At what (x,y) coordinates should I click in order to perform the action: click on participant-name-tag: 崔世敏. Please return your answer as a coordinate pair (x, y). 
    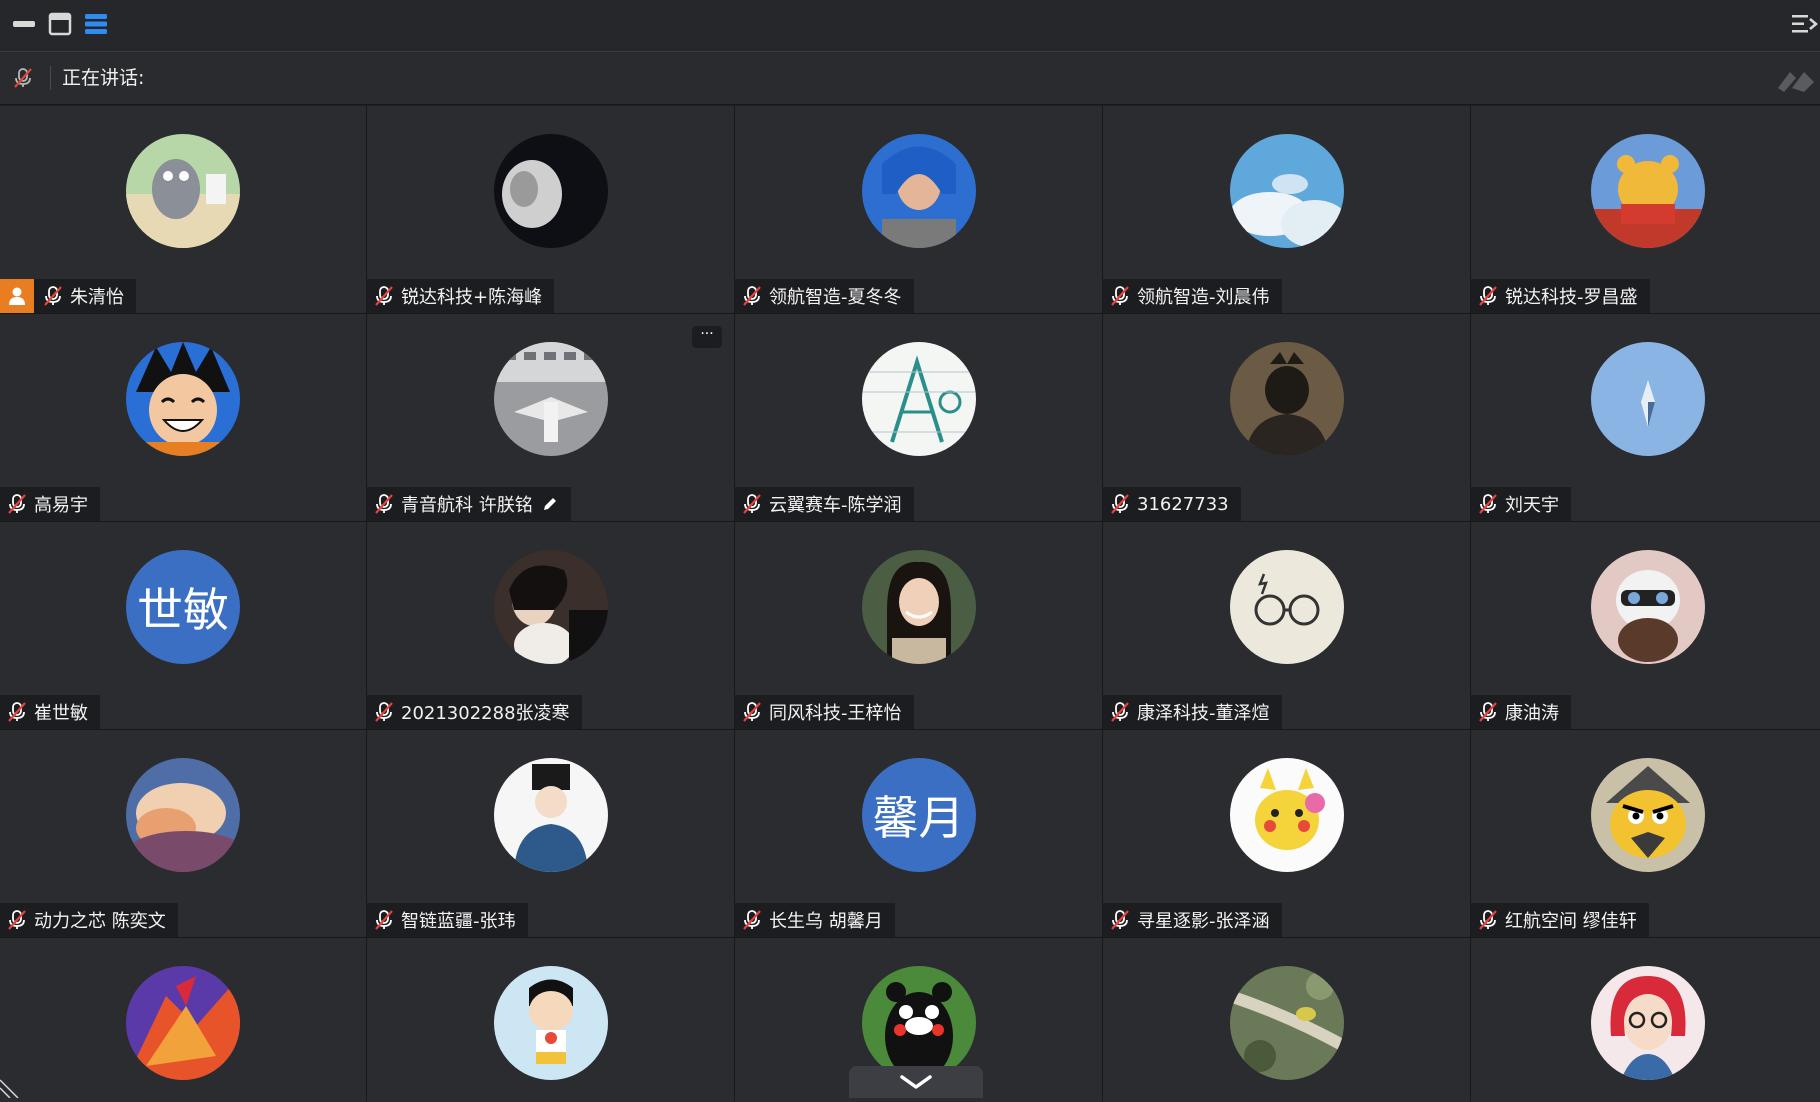
    Looking at the image, I should click on (50, 712).